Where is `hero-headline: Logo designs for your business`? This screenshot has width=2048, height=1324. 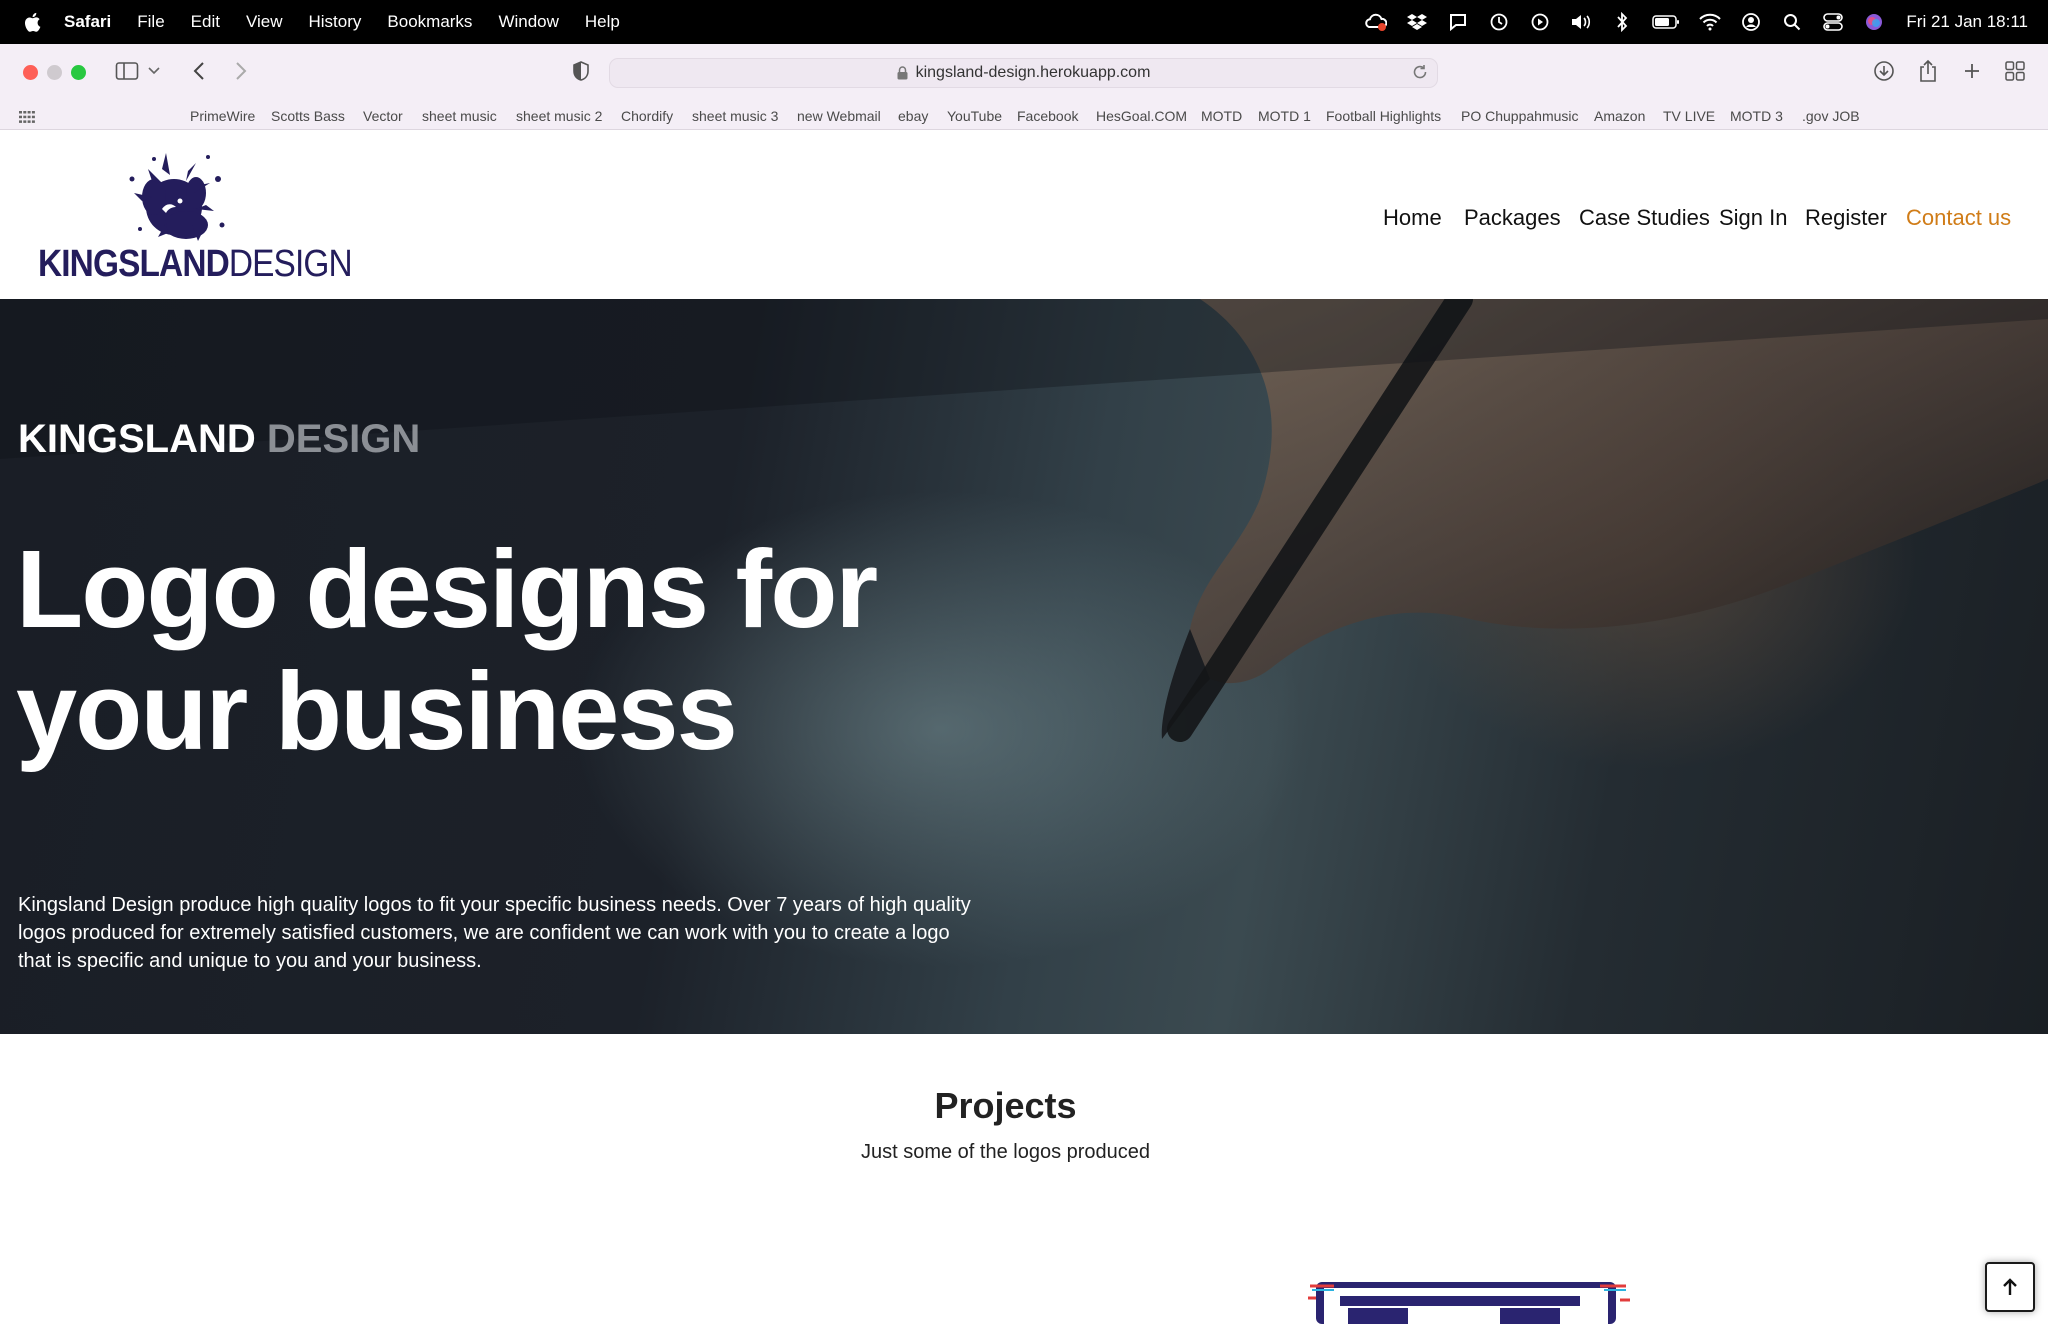
hero-headline: Logo designs for your business is located at coordinates (496, 651).